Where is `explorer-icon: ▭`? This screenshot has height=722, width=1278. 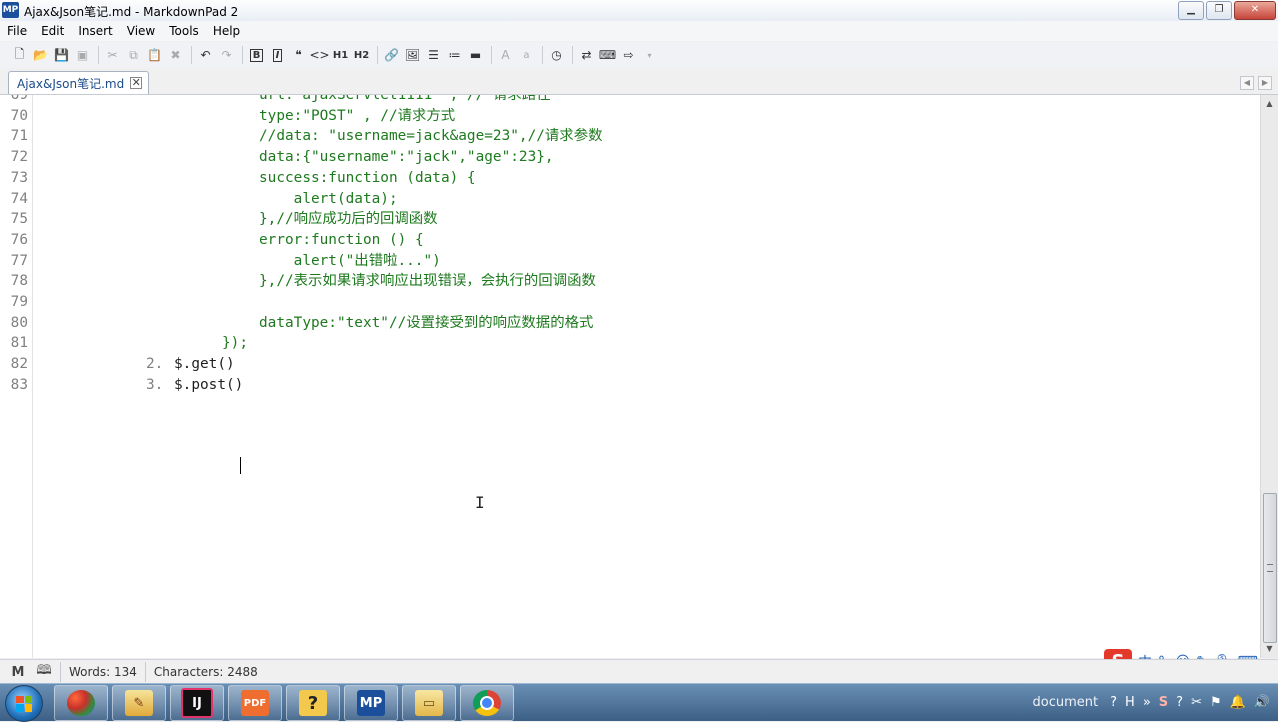 explorer-icon: ▭ is located at coordinates (429, 703).